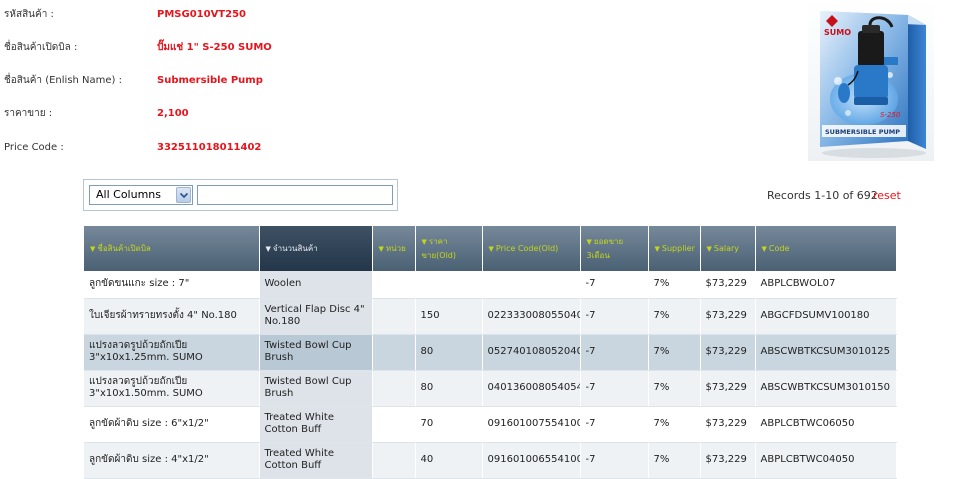 The image size is (960, 479). I want to click on info-value: Submersible Pump, so click(210, 80).